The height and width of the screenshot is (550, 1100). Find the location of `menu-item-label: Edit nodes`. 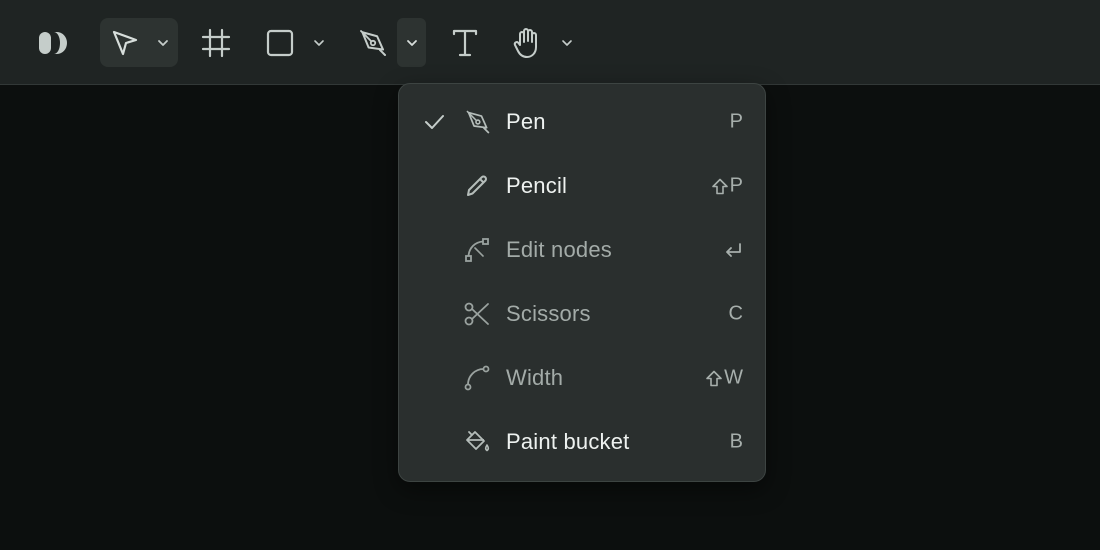

menu-item-label: Edit nodes is located at coordinates (559, 249).